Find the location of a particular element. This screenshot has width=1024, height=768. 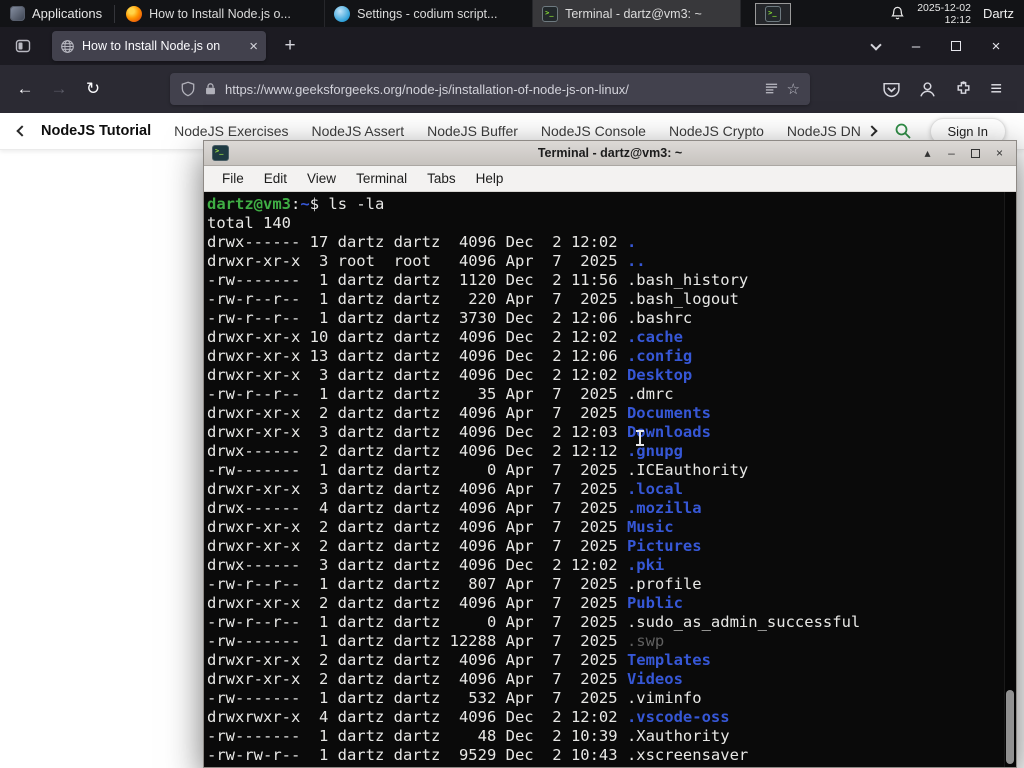

terminal-shade-button: ▴ is located at coordinates (927, 153).